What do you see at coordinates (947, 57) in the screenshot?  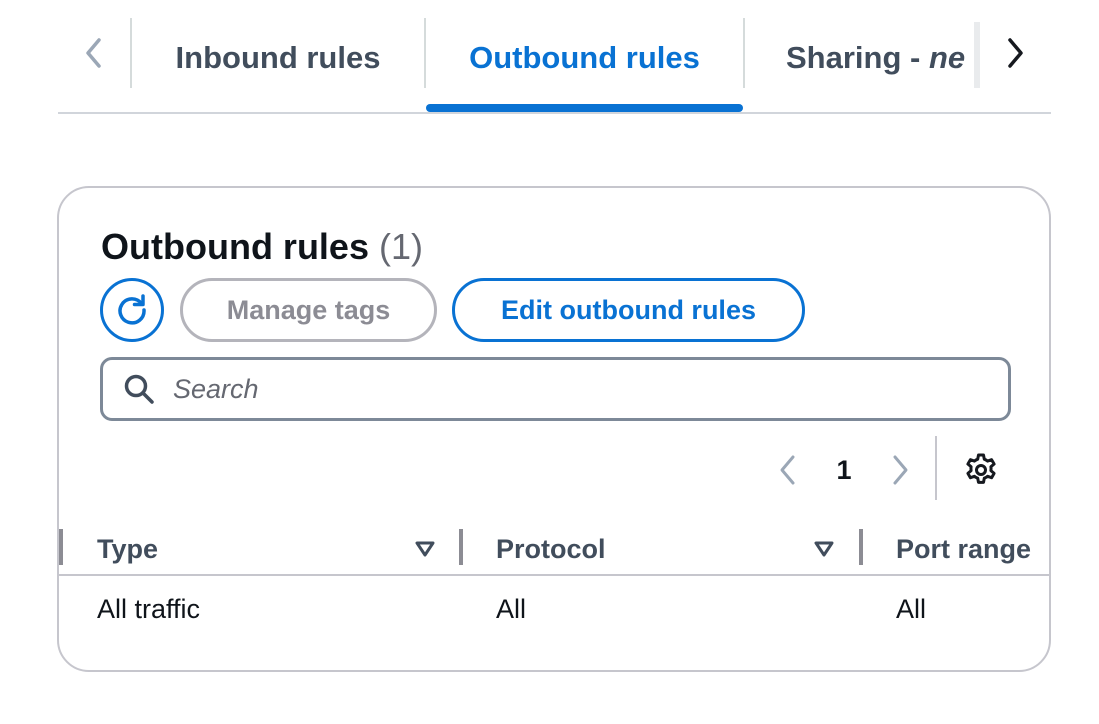 I see `tab-label-truncated: ne` at bounding box center [947, 57].